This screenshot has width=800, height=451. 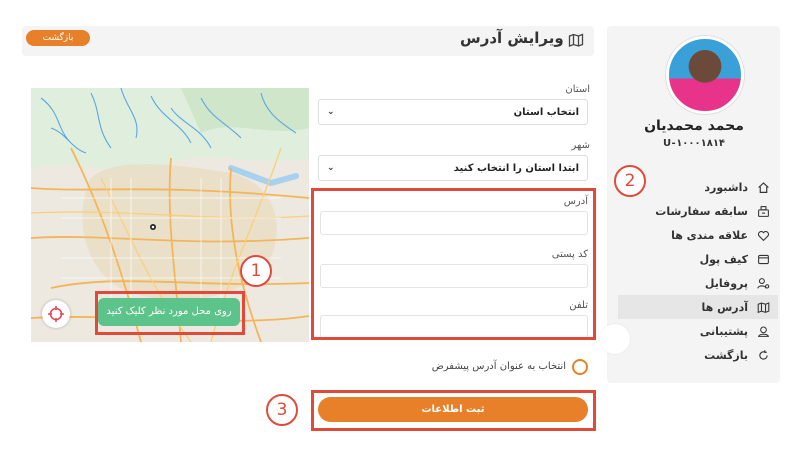 What do you see at coordinates (698, 307) in the screenshot?
I see `sidebar-item-addresses: آدرس ها` at bounding box center [698, 307].